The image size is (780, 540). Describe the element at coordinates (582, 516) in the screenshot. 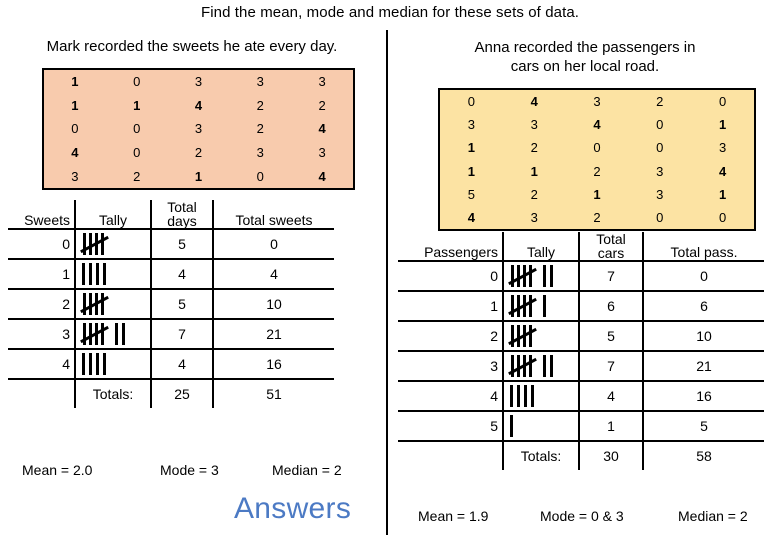

I see `right-mode-answer: Mode = 0 & 3` at that location.